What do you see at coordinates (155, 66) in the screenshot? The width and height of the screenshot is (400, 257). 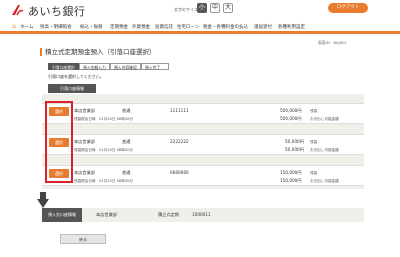 I see `step-complete: 預入完了` at bounding box center [155, 66].